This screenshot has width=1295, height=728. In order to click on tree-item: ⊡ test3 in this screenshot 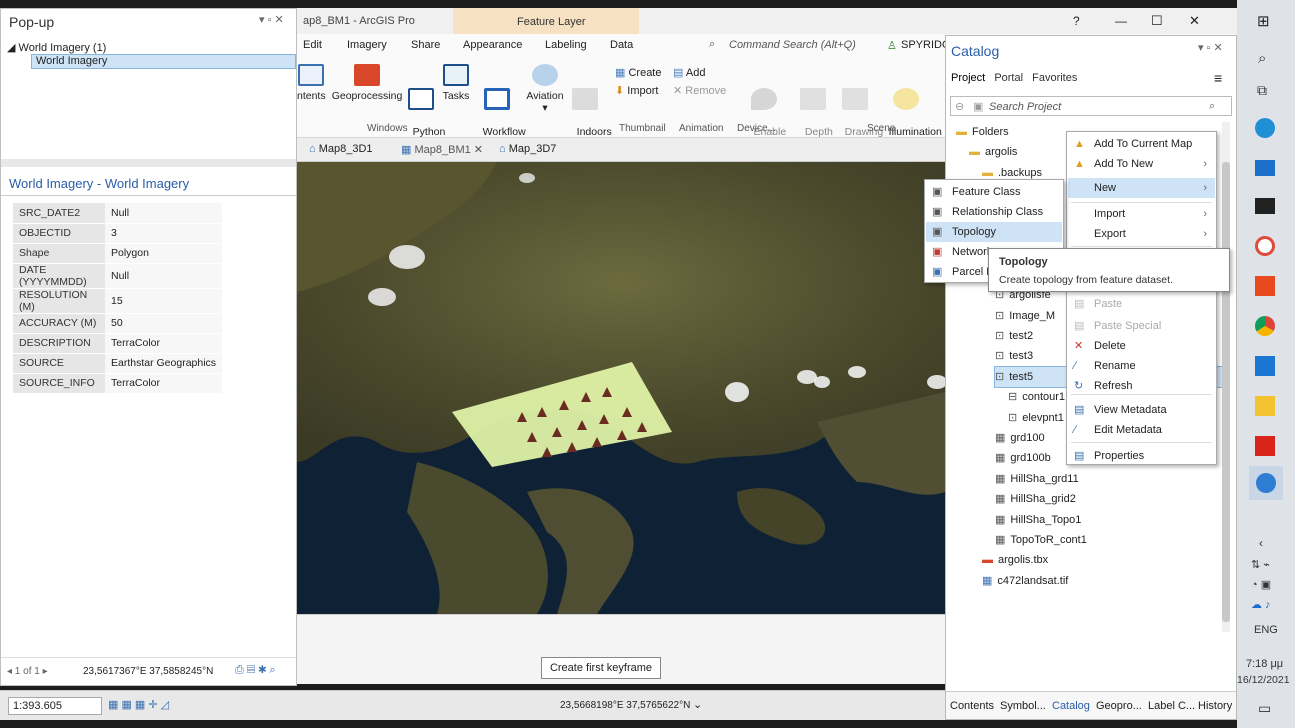, I will do `click(1014, 356)`.